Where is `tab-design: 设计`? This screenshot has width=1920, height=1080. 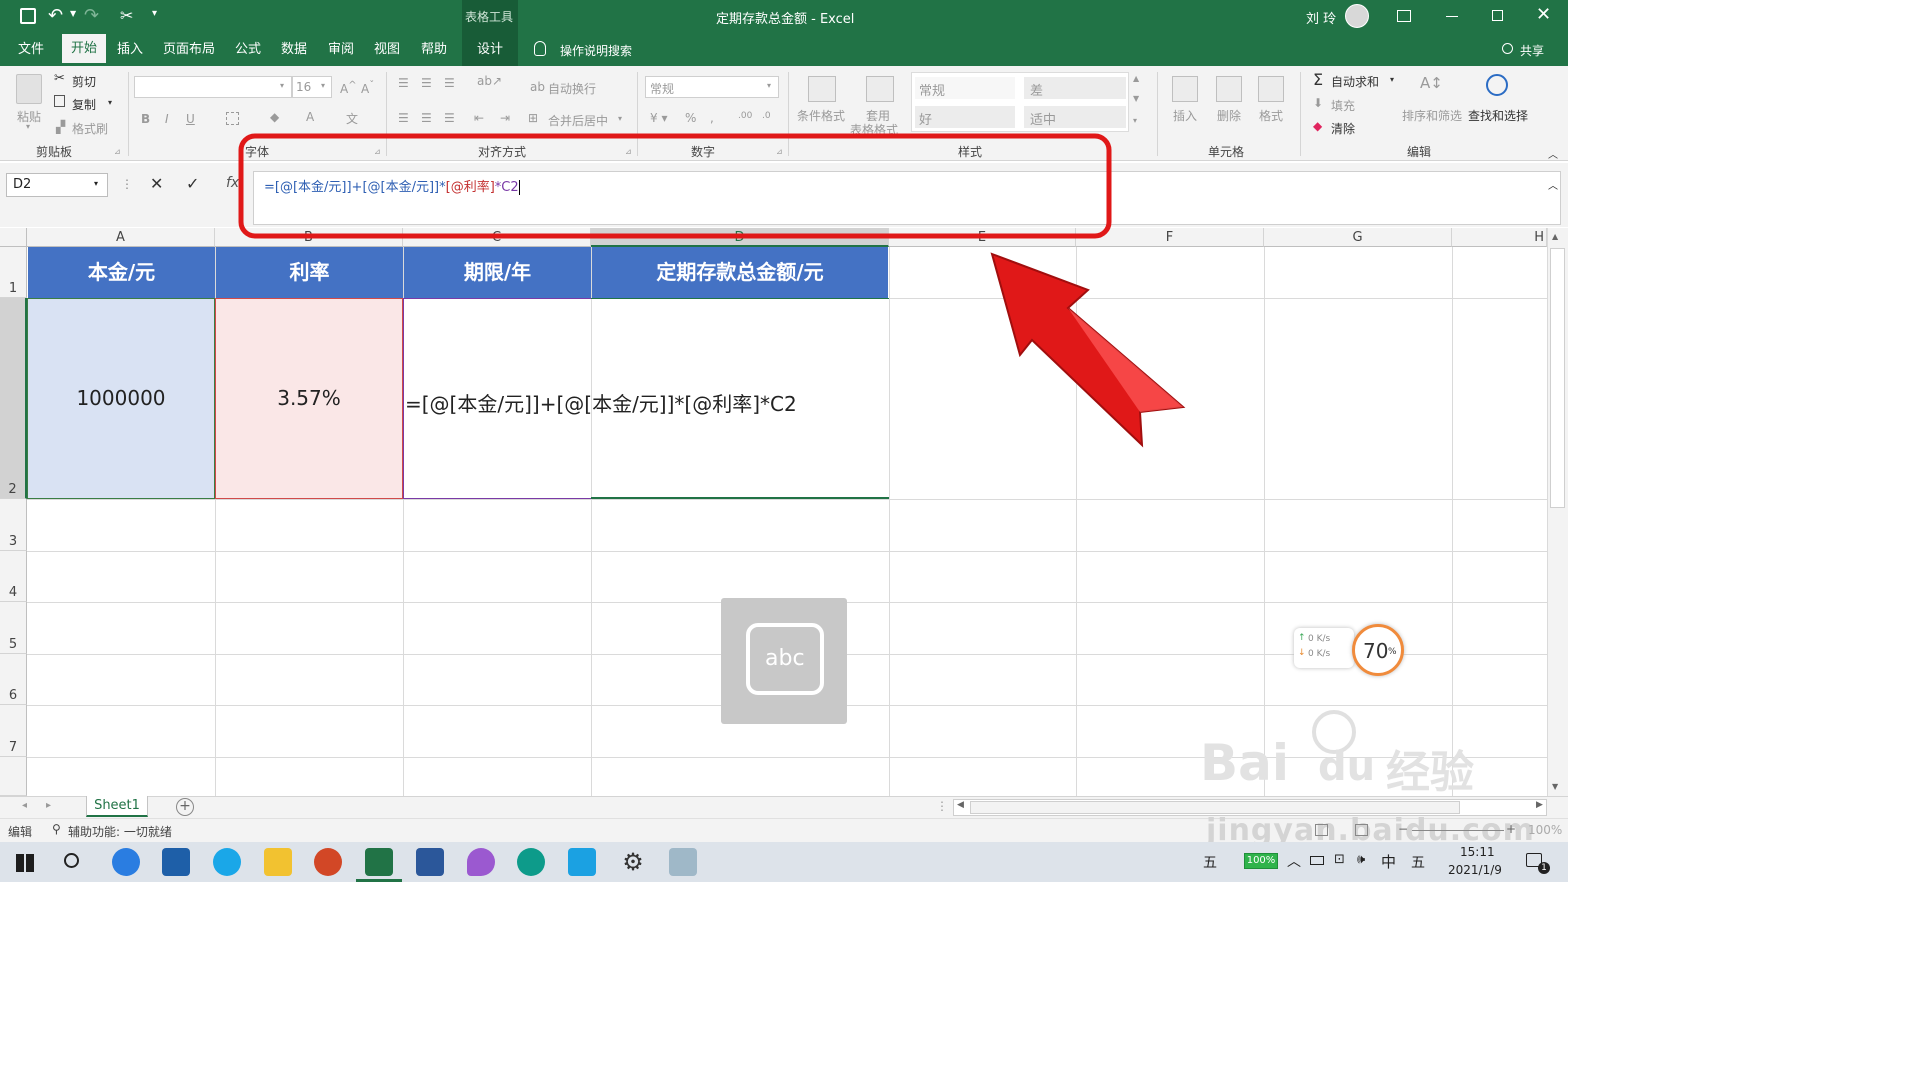
tab-design: 设计 is located at coordinates (490, 50).